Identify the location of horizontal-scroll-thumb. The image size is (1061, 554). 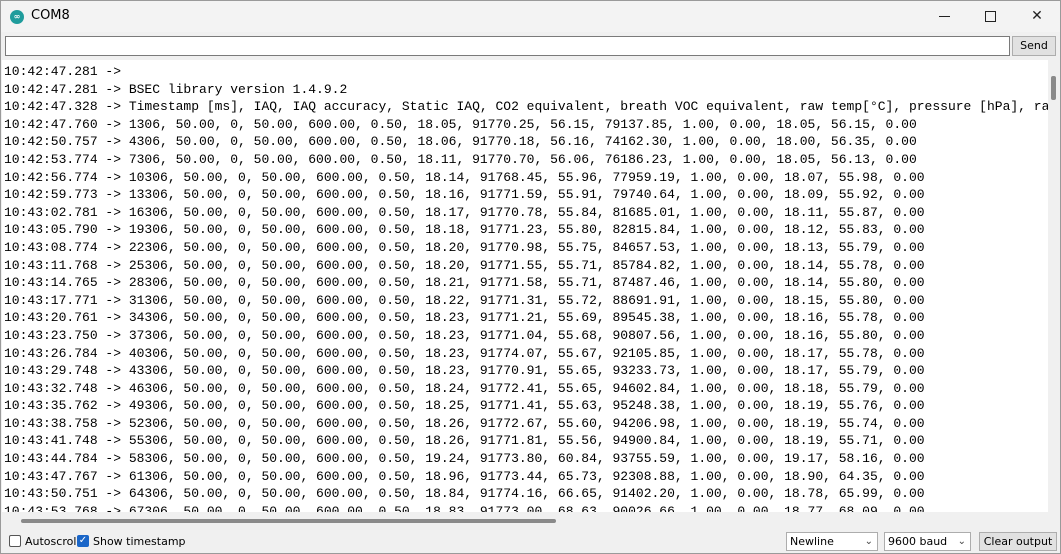
(288, 521).